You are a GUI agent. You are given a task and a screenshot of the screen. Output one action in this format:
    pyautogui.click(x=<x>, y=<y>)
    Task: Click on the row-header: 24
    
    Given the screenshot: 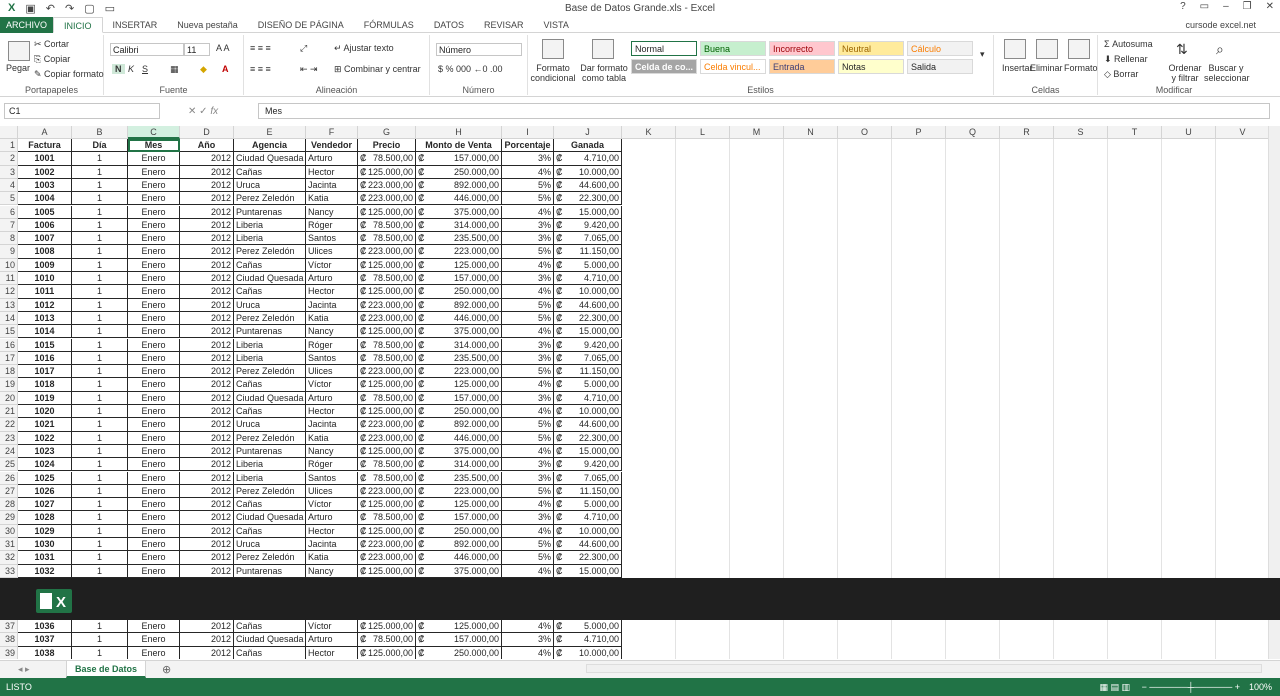 What is the action you would take?
    pyautogui.click(x=9, y=451)
    